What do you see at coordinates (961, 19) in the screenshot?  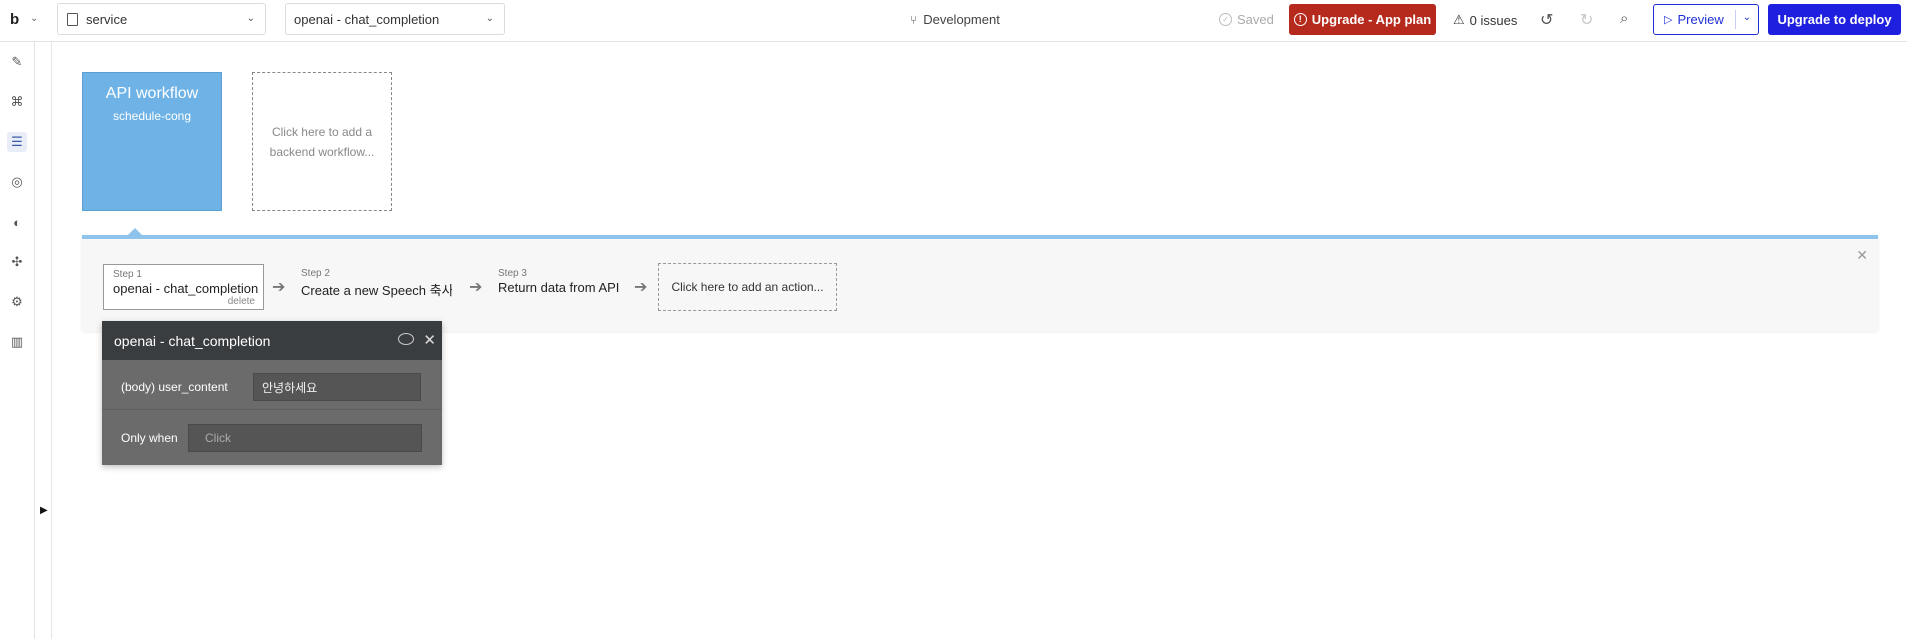 I see `branch-label: Development` at bounding box center [961, 19].